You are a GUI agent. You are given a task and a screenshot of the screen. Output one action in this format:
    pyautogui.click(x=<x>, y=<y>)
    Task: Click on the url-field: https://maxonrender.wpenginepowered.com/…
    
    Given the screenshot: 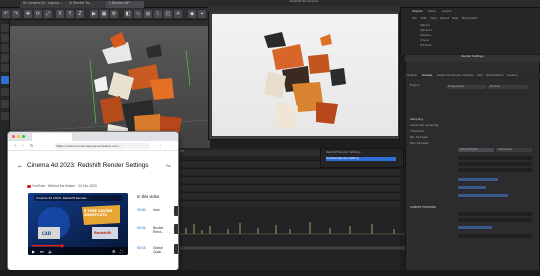 What is the action you would take?
    pyautogui.click(x=102, y=146)
    